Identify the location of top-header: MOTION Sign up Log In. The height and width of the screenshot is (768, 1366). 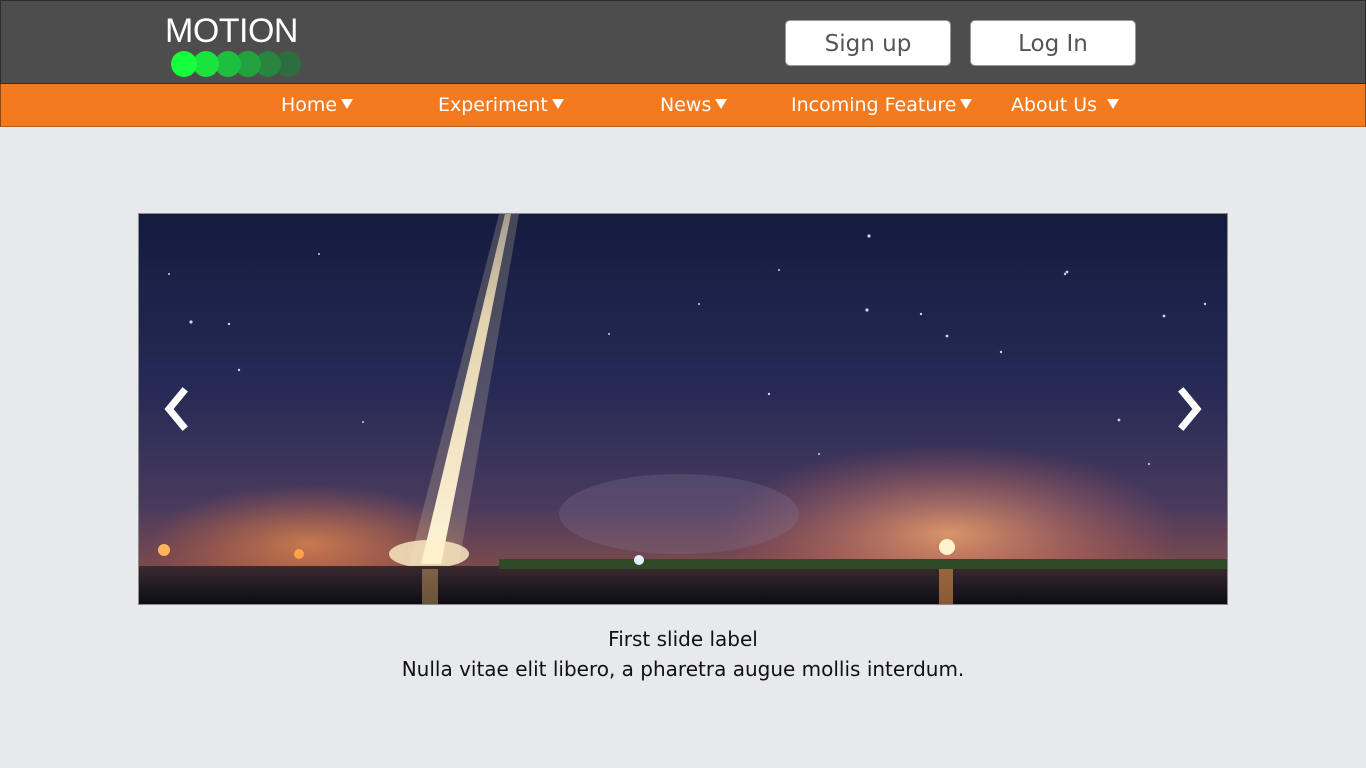
(683, 42).